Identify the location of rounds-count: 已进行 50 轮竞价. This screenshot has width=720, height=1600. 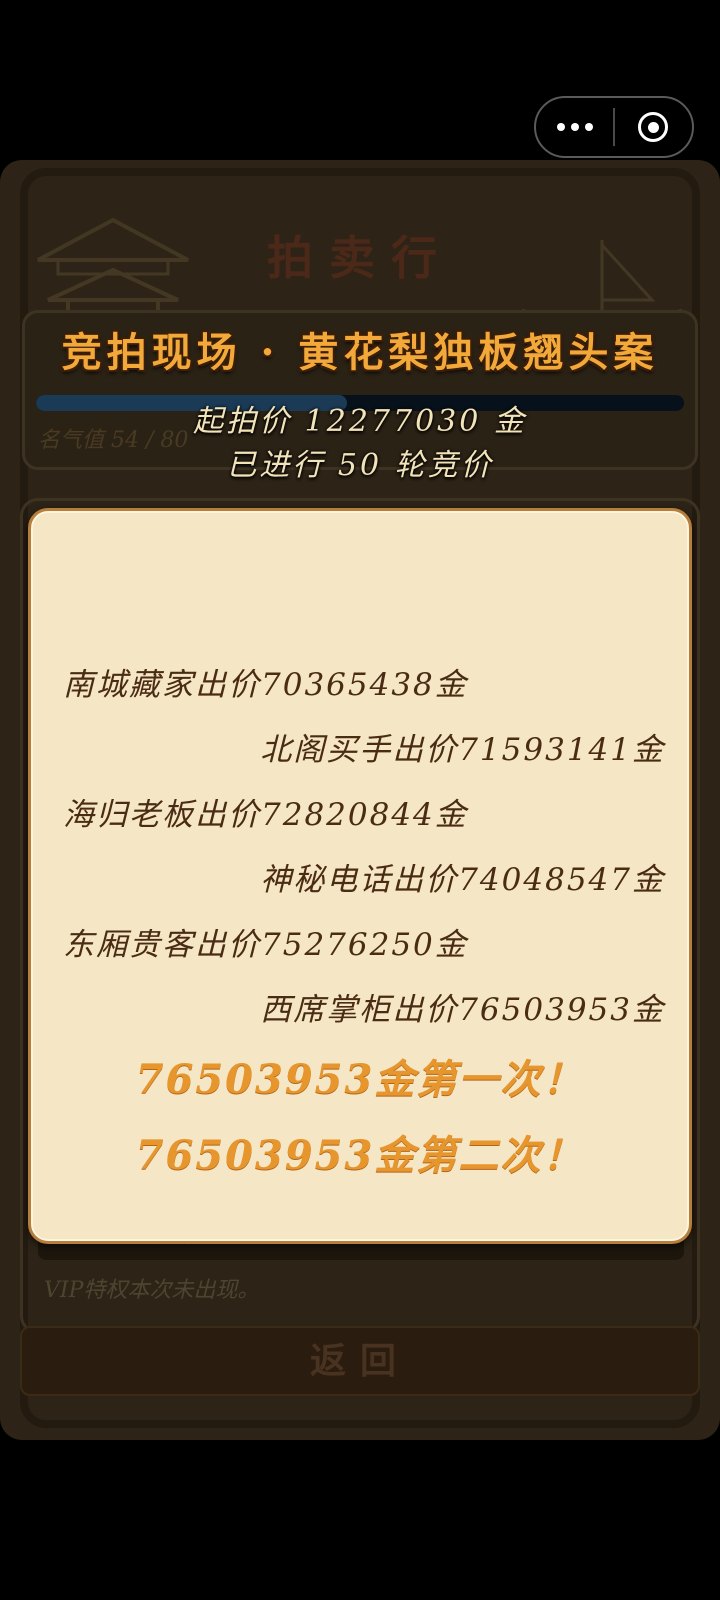
(360, 465).